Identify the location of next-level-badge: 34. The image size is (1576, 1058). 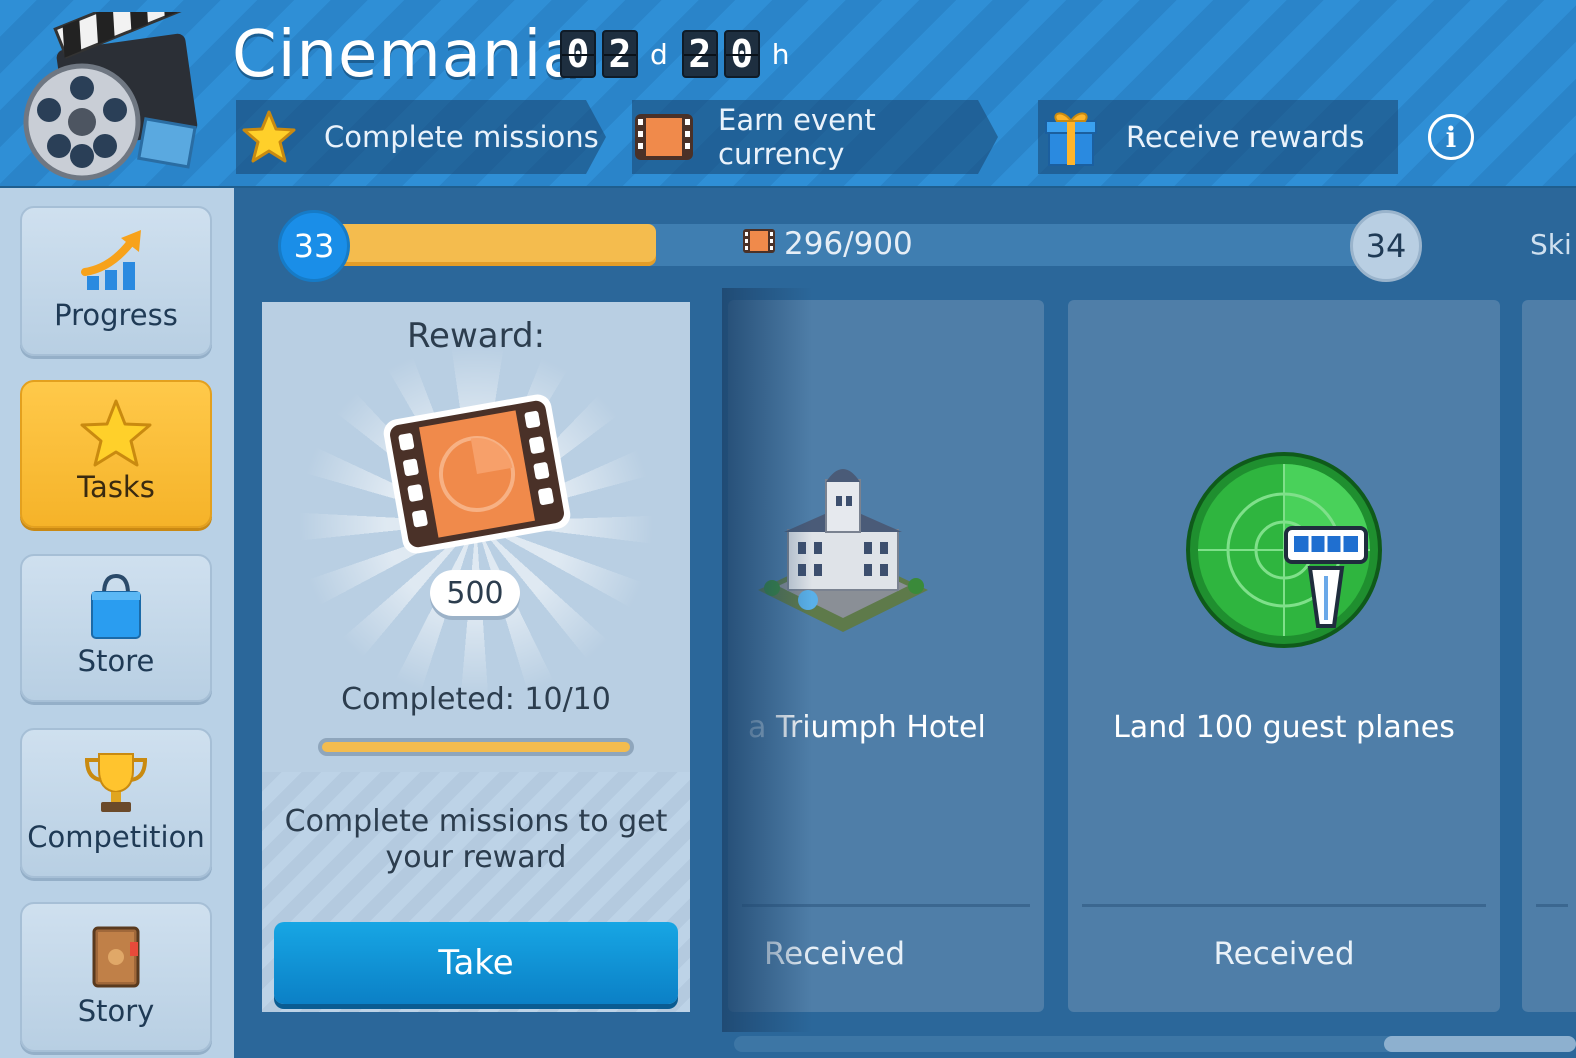
(1386, 246).